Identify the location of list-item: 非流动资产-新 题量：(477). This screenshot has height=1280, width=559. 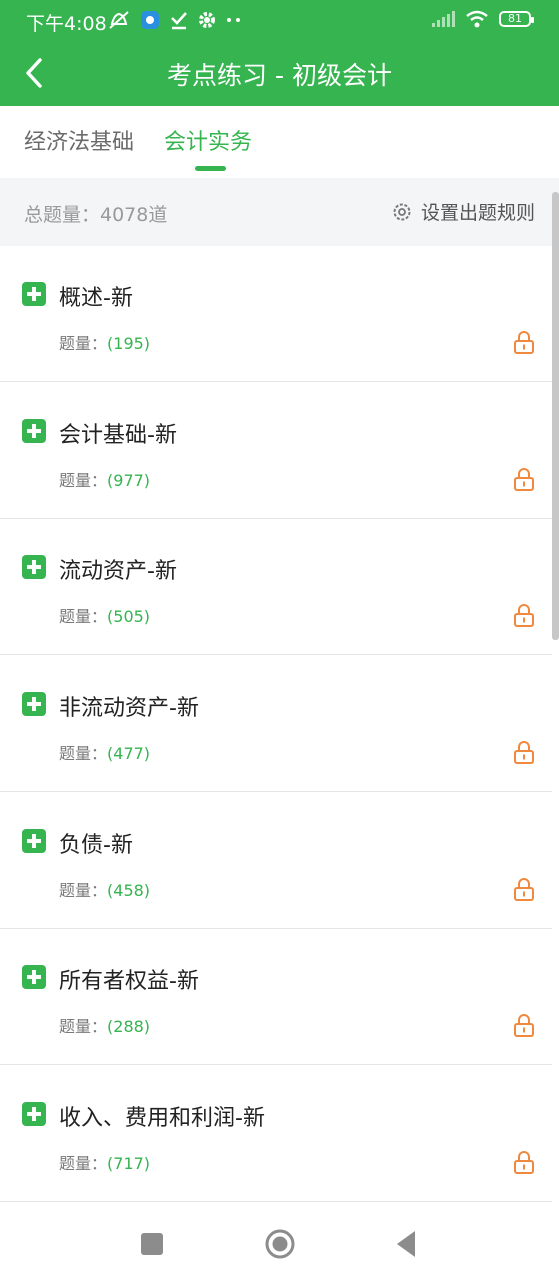
(276, 724).